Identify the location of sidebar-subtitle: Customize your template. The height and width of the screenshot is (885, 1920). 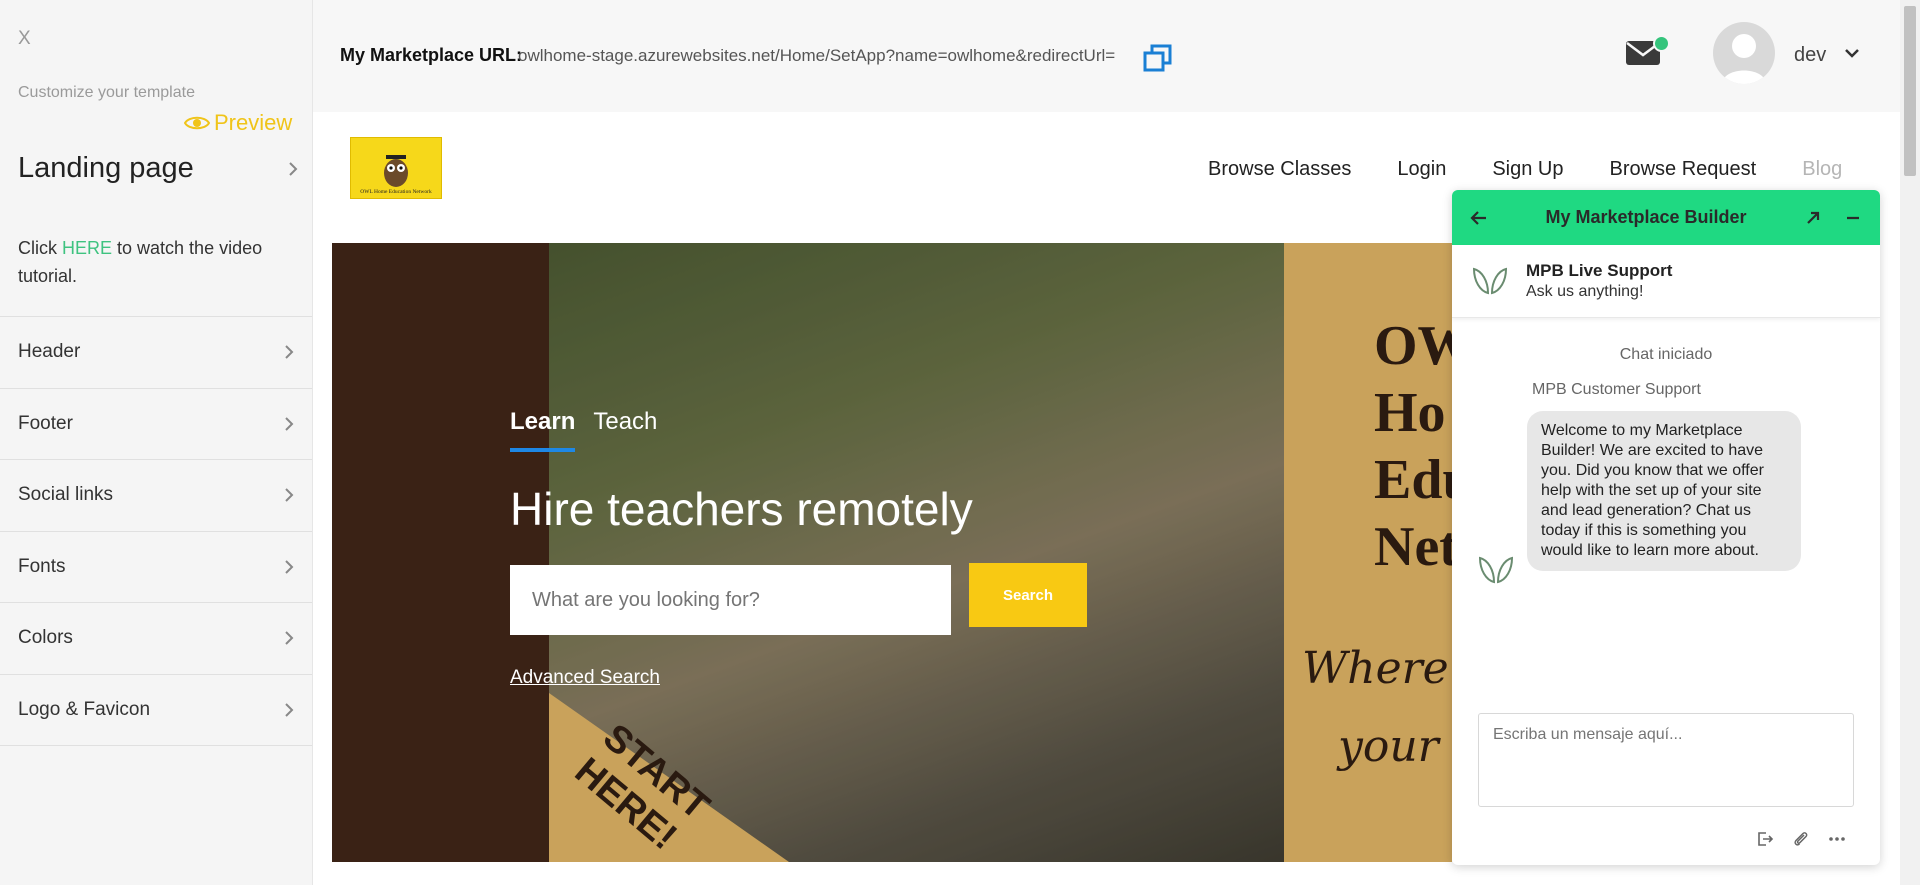
(106, 92).